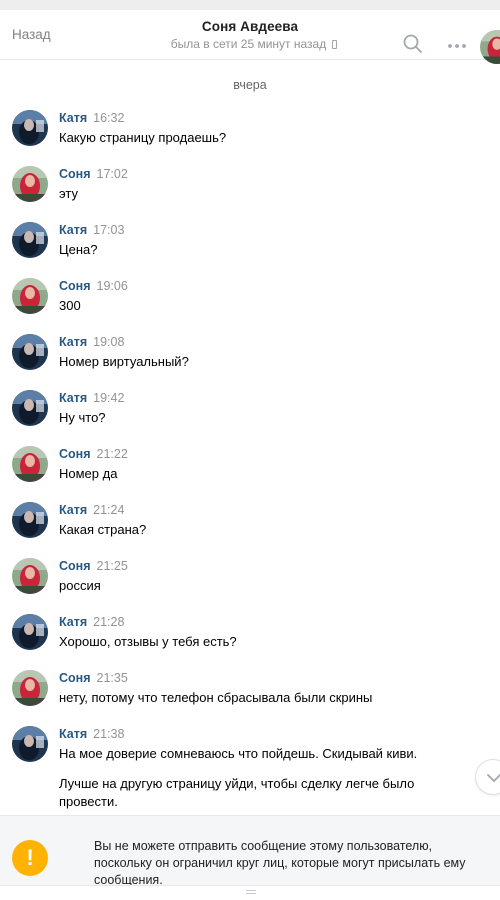 Image resolution: width=500 pixels, height=900 pixels. What do you see at coordinates (93, 454) in the screenshot?
I see `message-meta: Соня 21:22` at bounding box center [93, 454].